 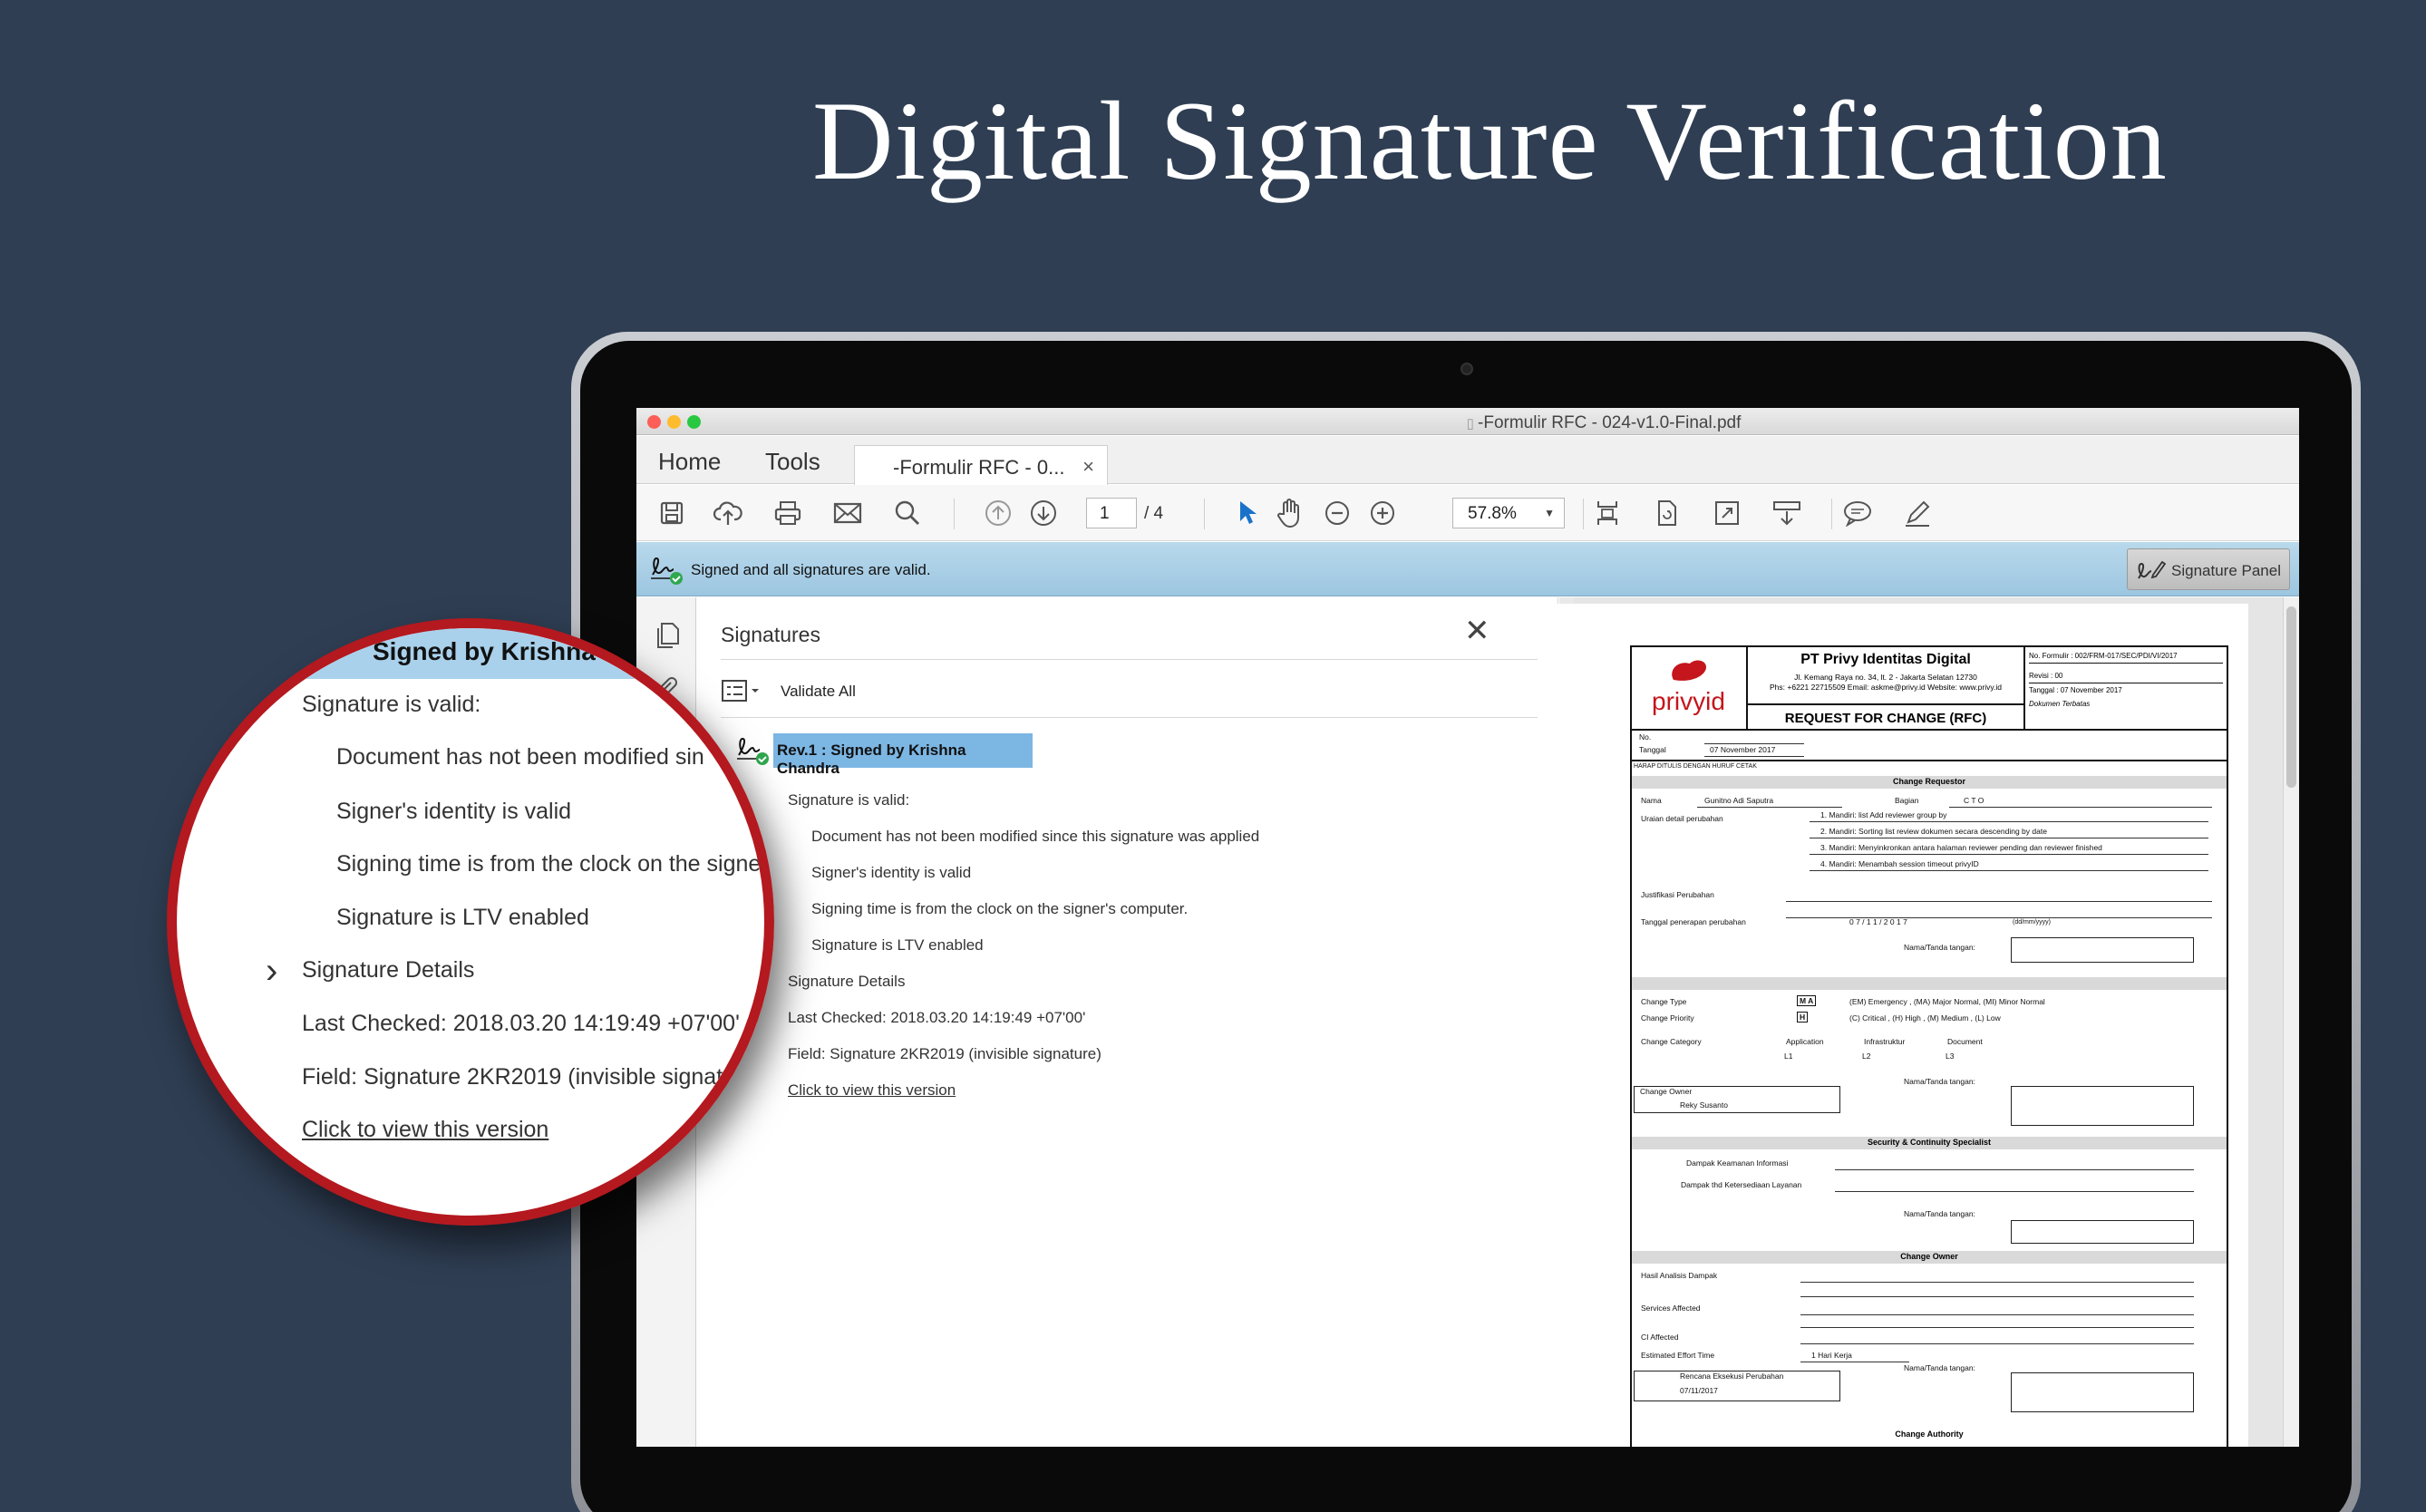 What do you see at coordinates (1382, 513) in the screenshot?
I see `zoom-in-icon` at bounding box center [1382, 513].